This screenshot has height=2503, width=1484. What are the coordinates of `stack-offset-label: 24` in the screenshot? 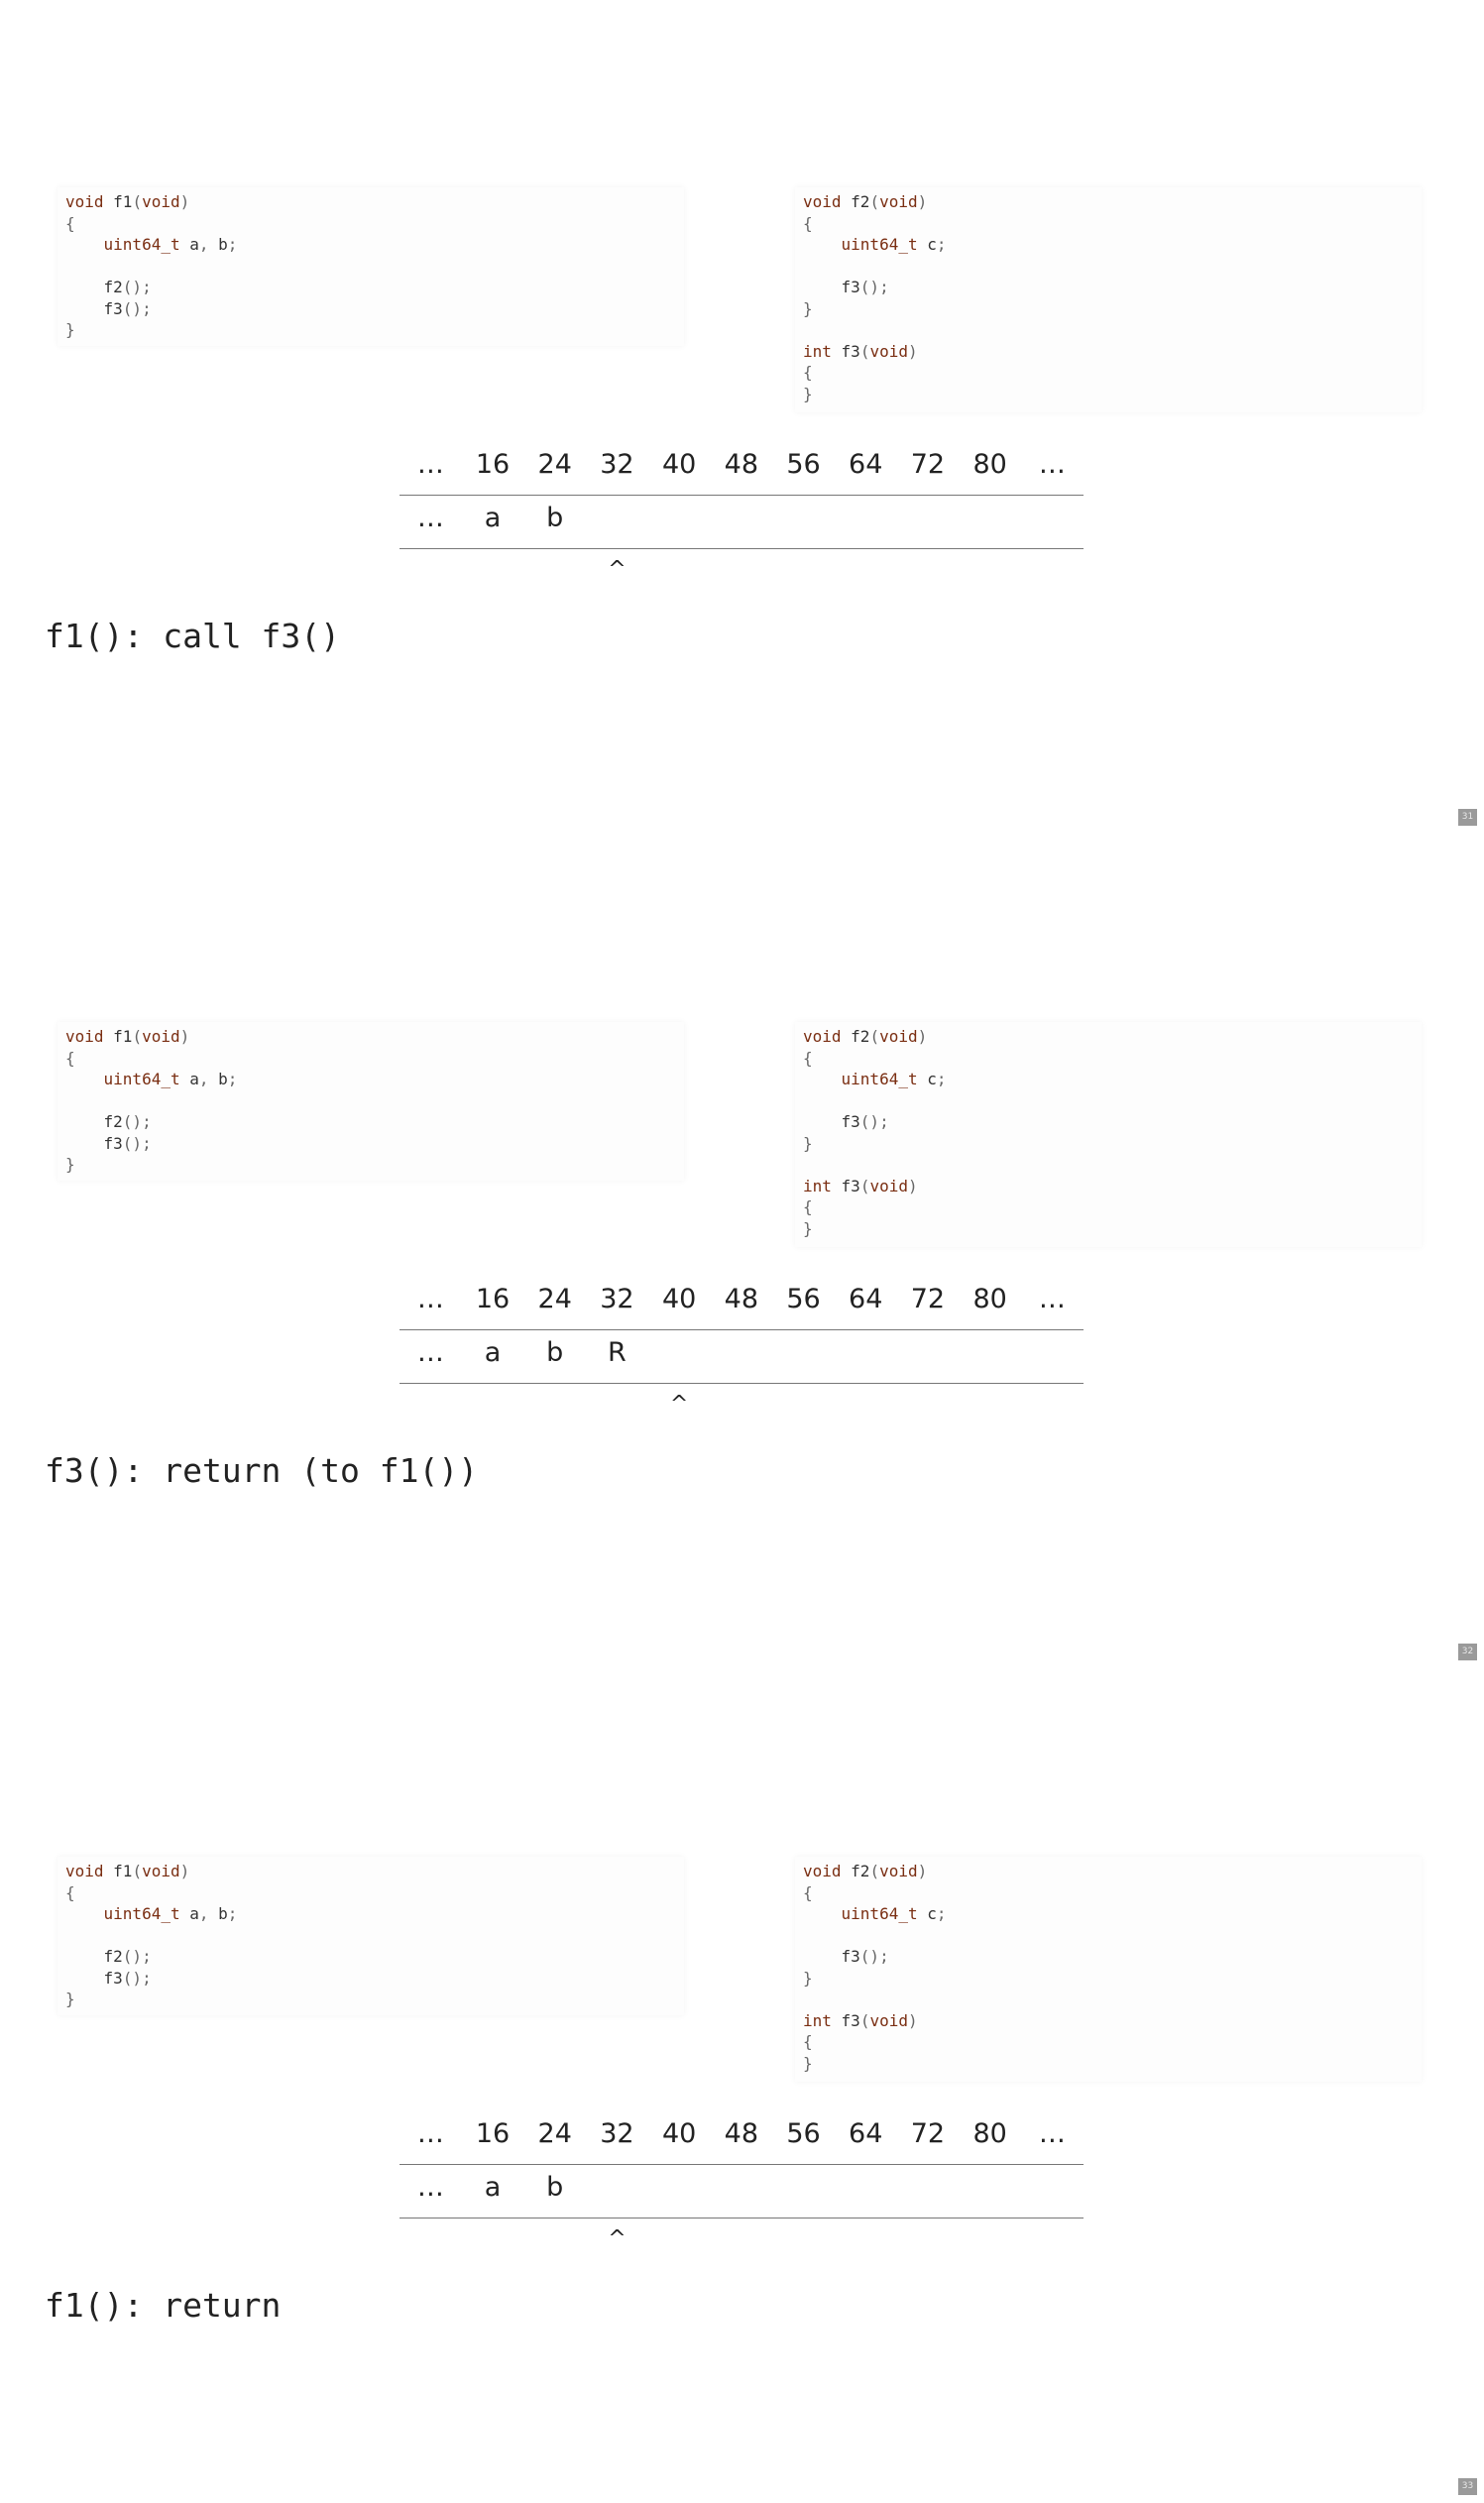 It's located at (555, 2133).